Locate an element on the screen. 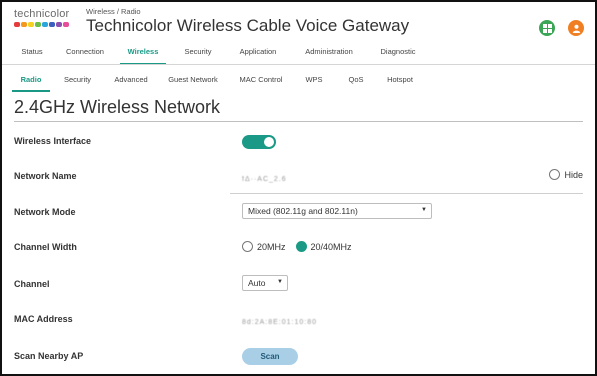 The height and width of the screenshot is (376, 597). apps-grid-button is located at coordinates (547, 28).